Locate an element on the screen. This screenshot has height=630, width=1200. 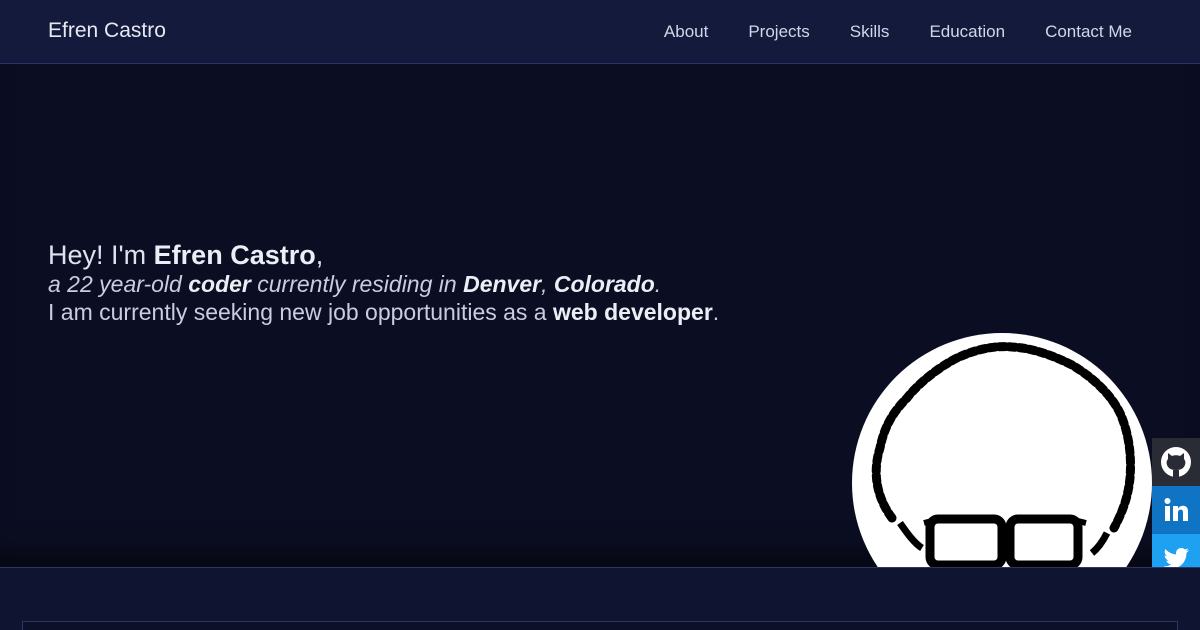
greeting-suffix: , is located at coordinates (319, 255).